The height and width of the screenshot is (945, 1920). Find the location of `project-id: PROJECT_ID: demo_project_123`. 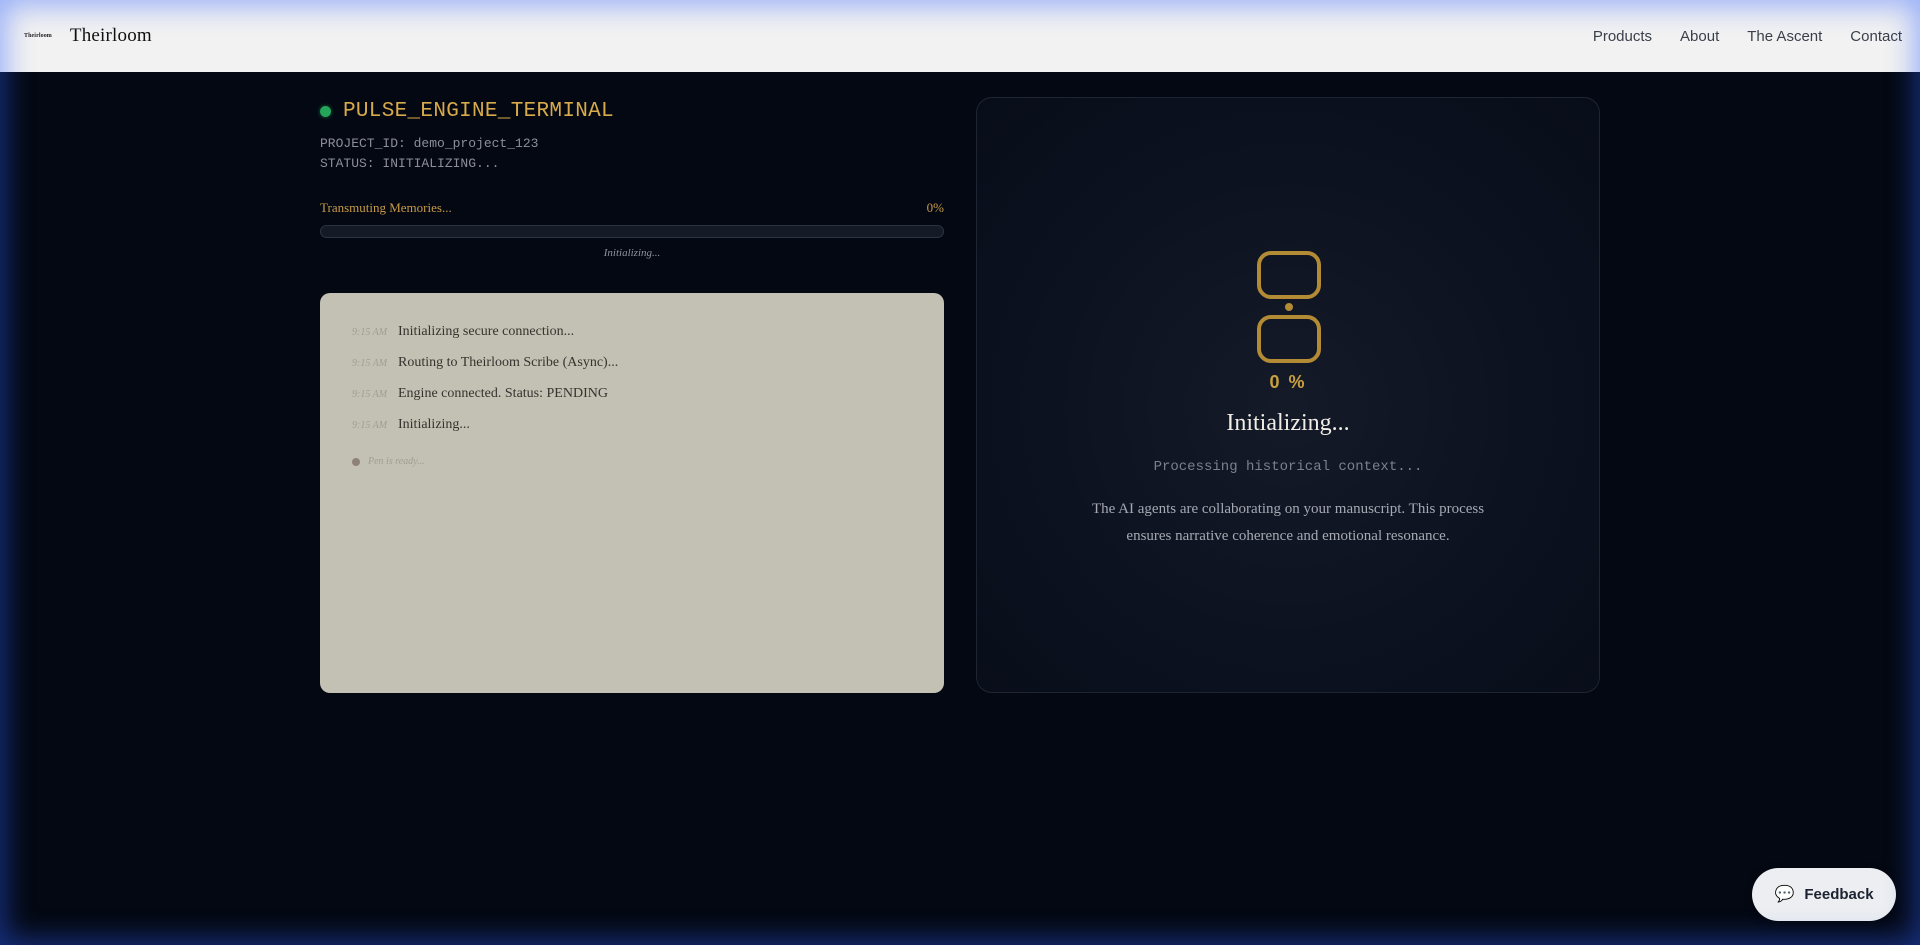

project-id: PROJECT_ID: demo_project_123 is located at coordinates (429, 143).